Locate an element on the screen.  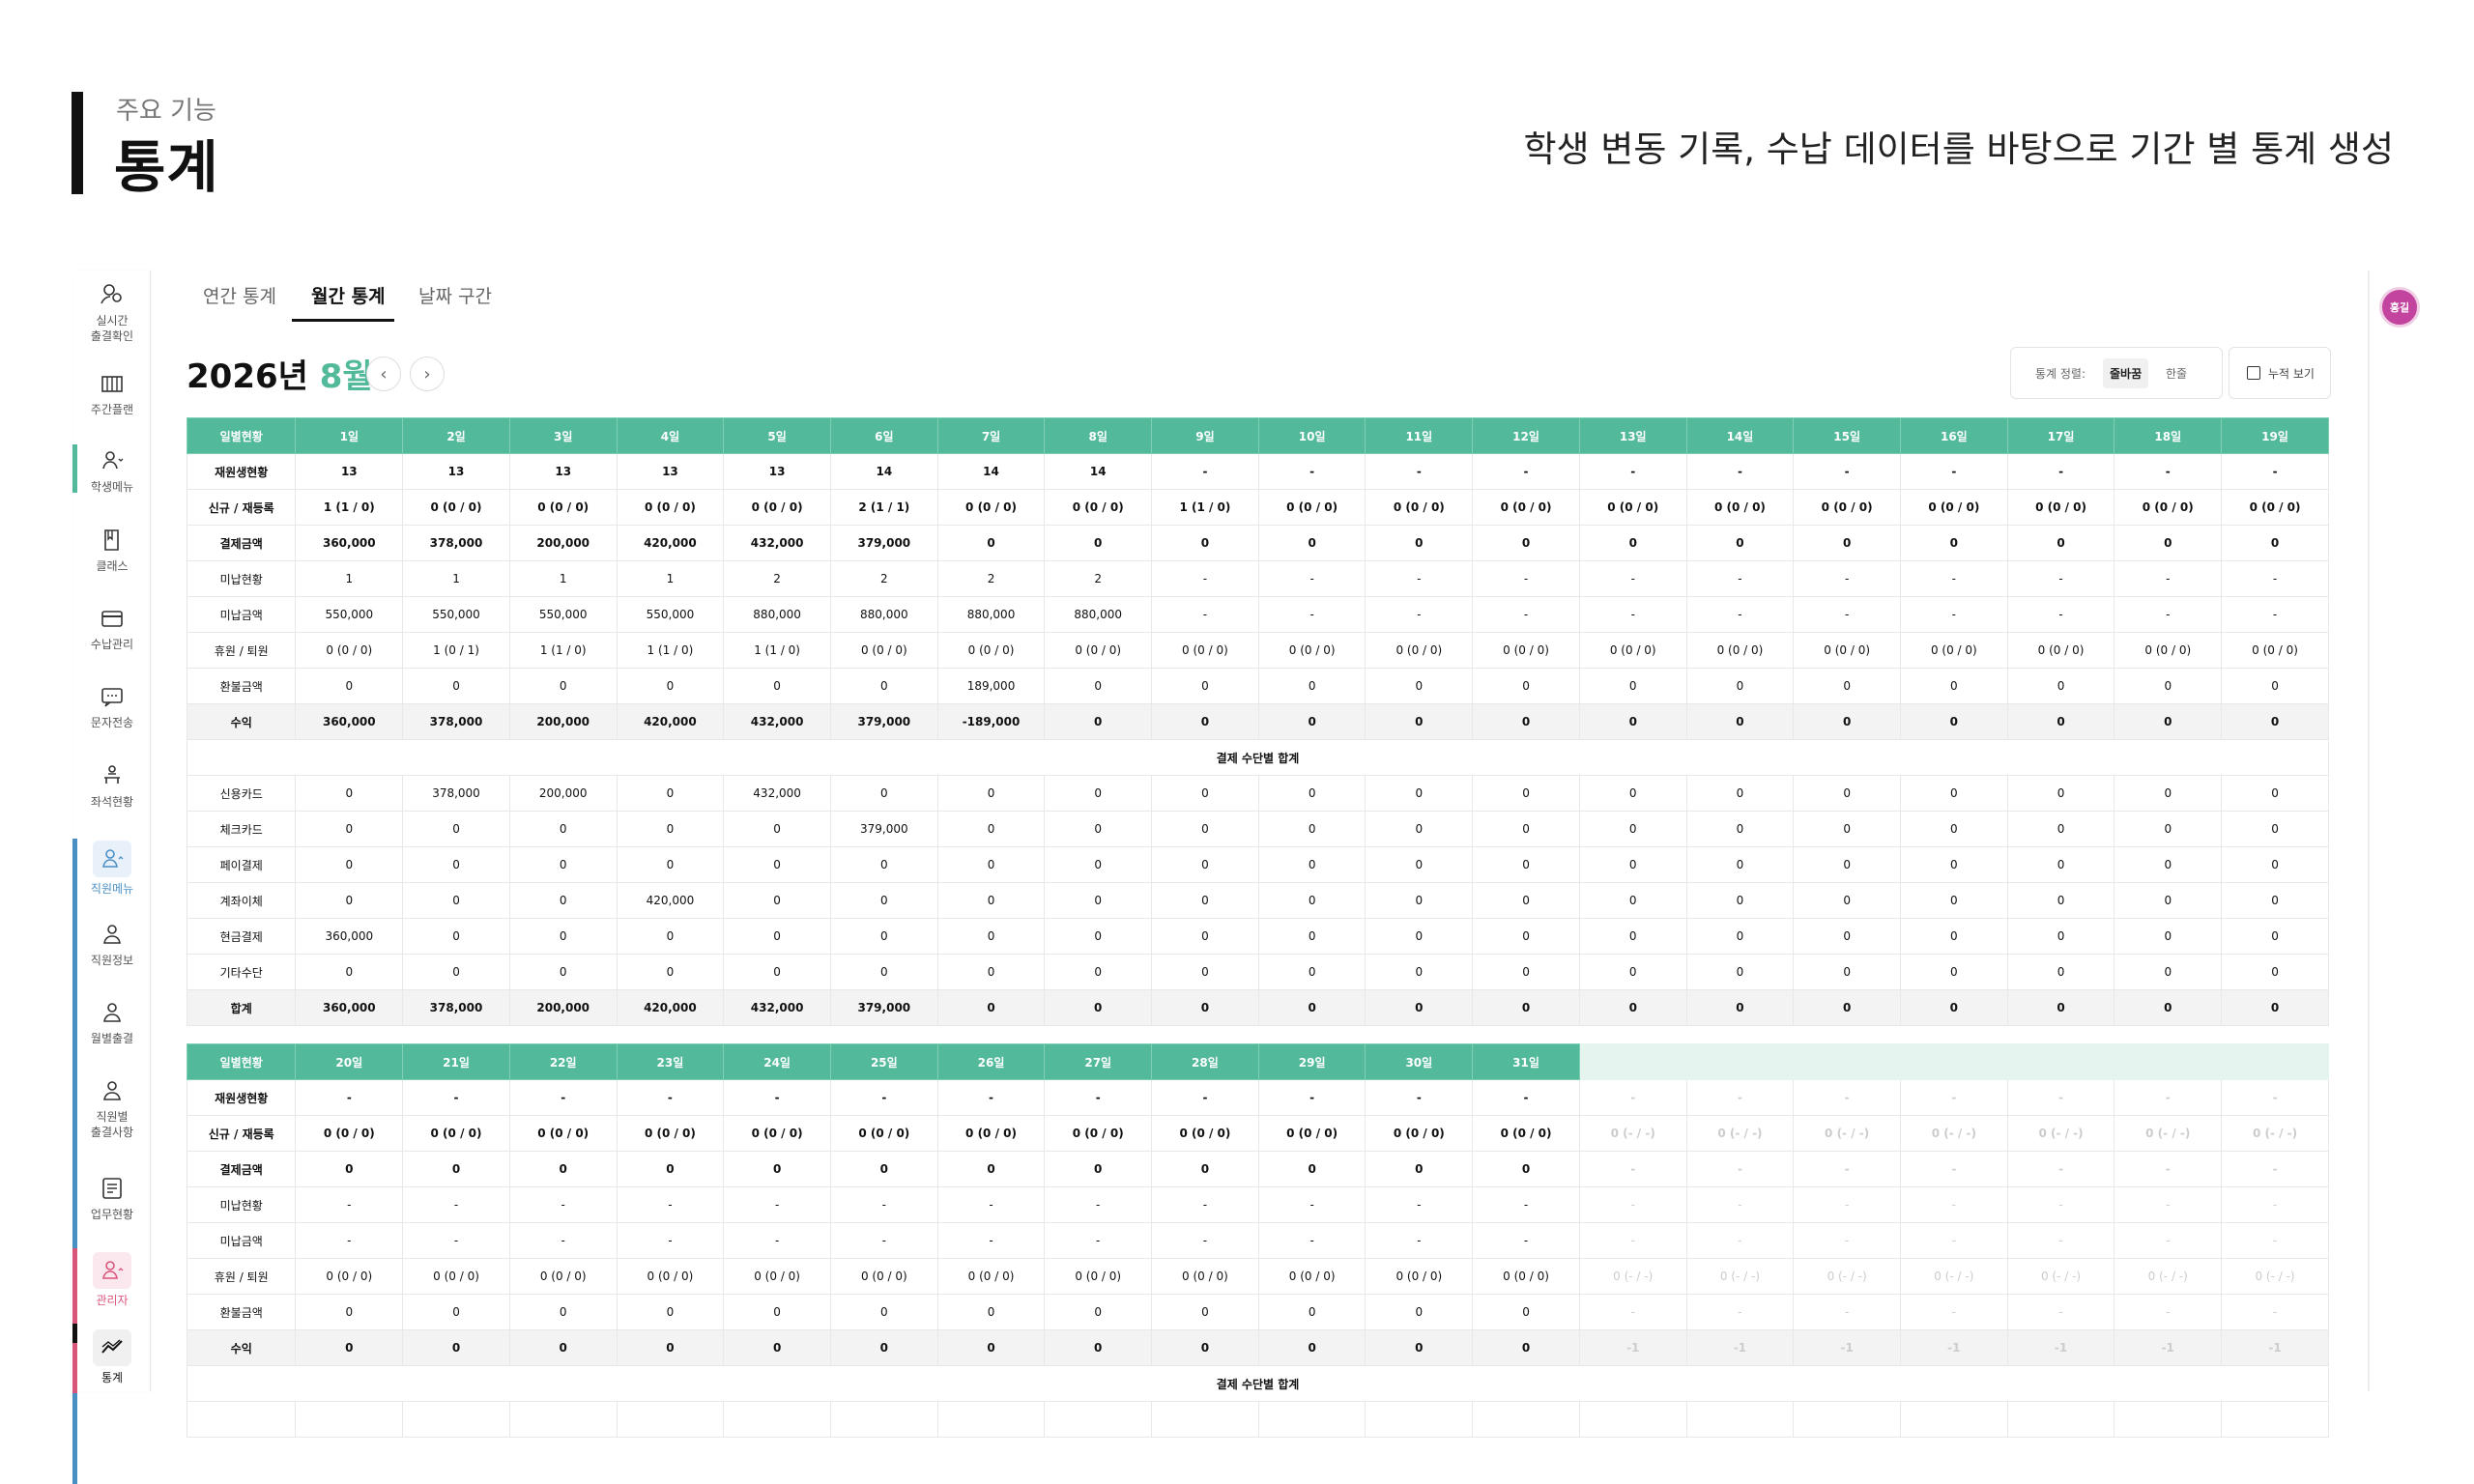
row-label: 결제금액 is located at coordinates (242, 543).